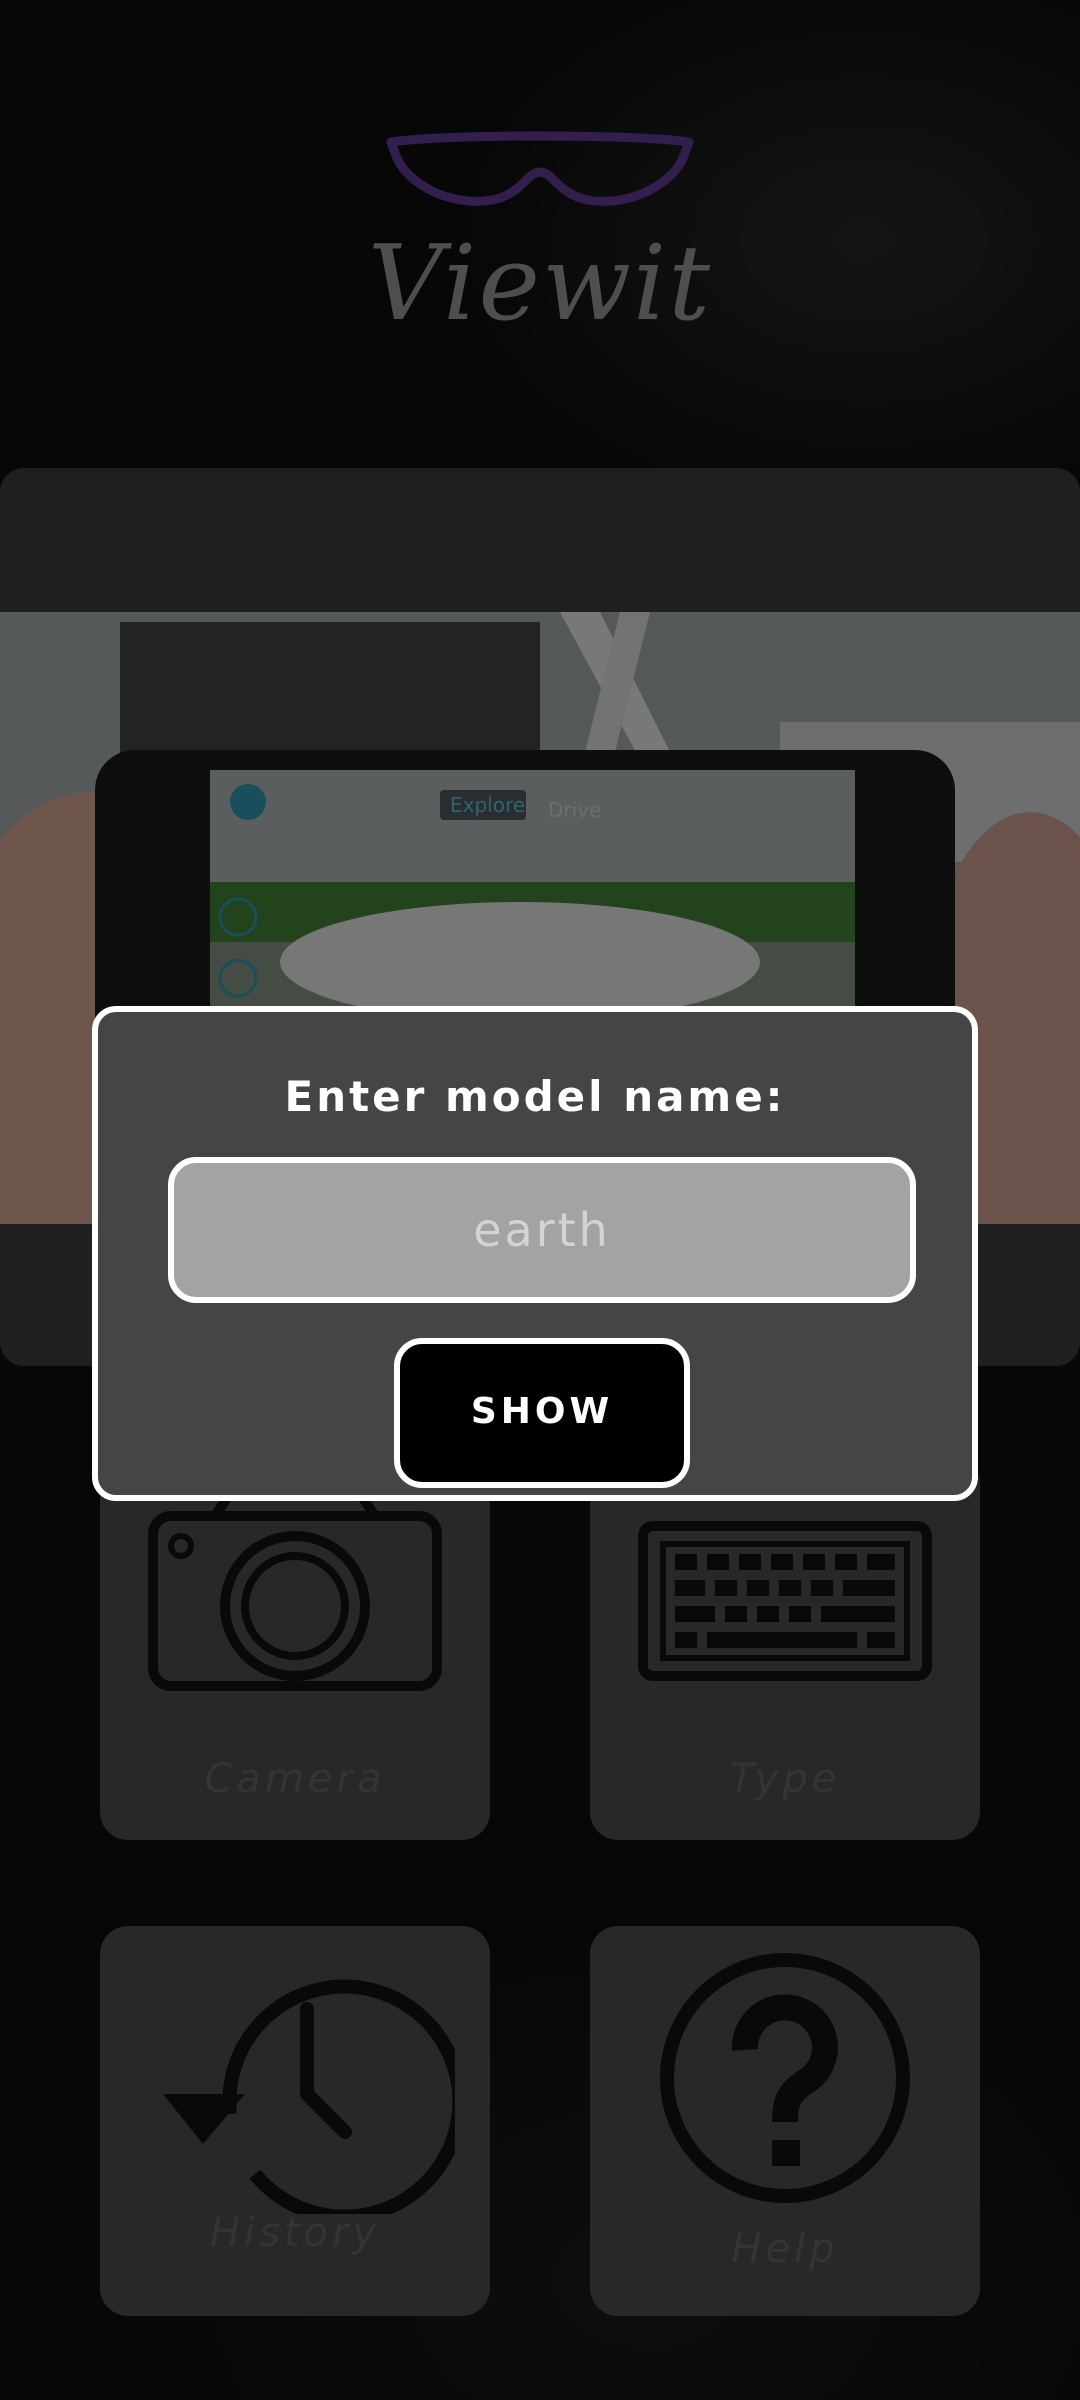 The height and width of the screenshot is (2400, 1080). Describe the element at coordinates (542, 1230) in the screenshot. I see `model-name-input` at that location.